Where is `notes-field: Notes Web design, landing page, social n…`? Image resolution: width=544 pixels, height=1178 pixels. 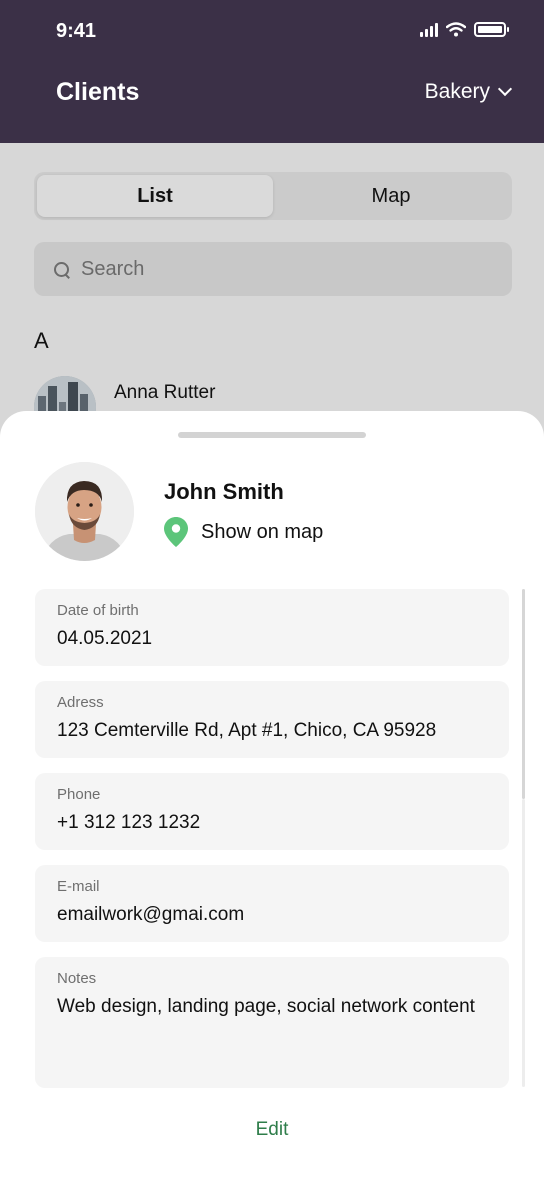 notes-field: Notes Web design, landing page, social n… is located at coordinates (272, 1022).